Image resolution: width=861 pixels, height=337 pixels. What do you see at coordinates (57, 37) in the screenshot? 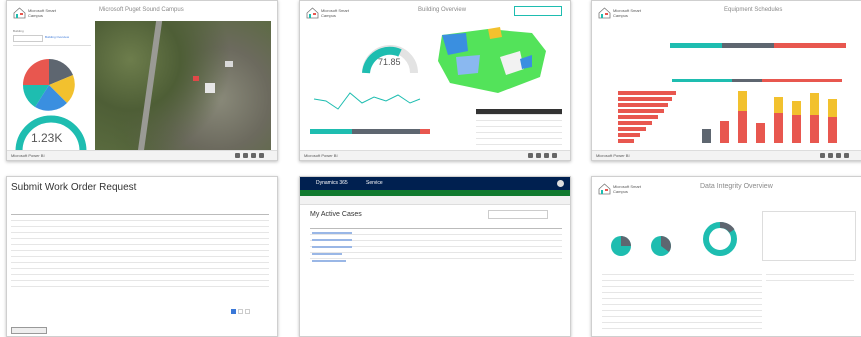
I see `building-link: Building Overview` at bounding box center [57, 37].